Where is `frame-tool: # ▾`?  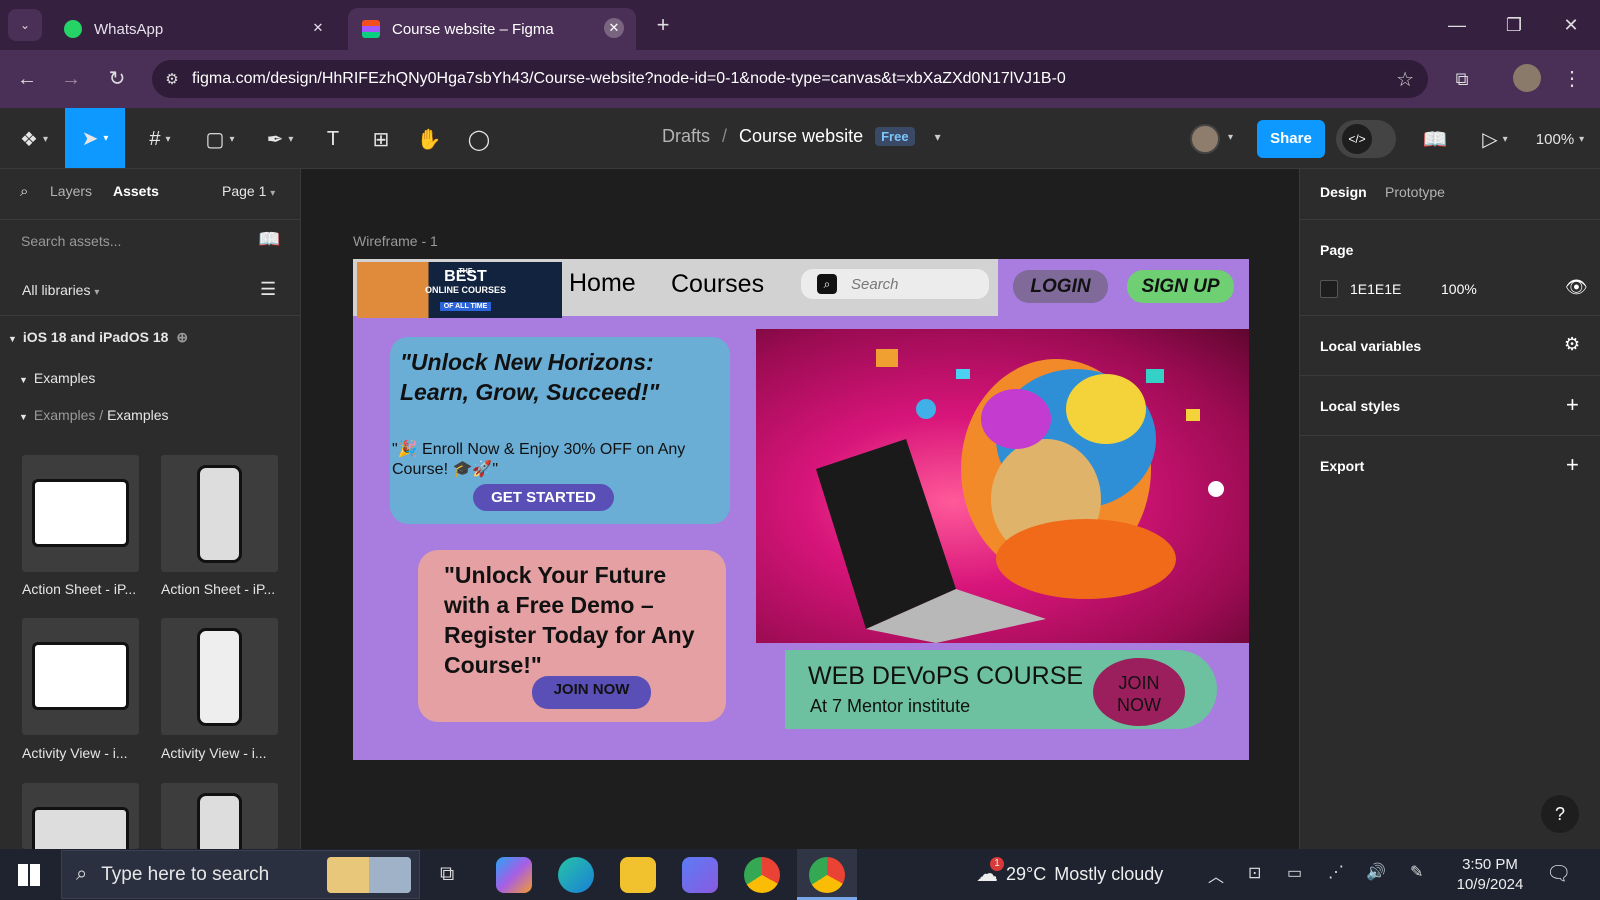
frame-tool: # ▾ is located at coordinates (160, 139).